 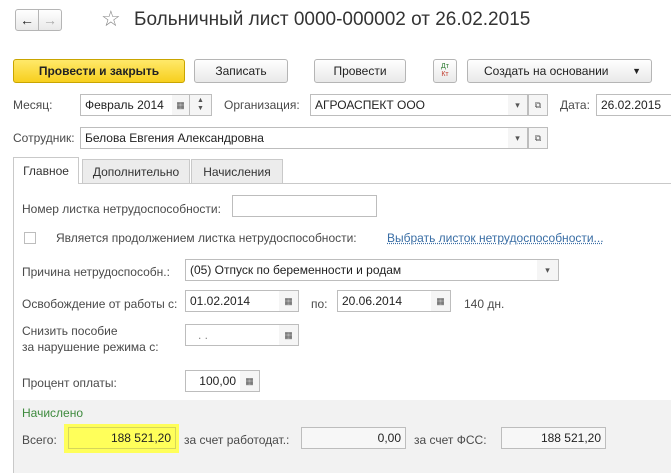 What do you see at coordinates (213, 381) in the screenshot?
I see `percent-field: 100,00` at bounding box center [213, 381].